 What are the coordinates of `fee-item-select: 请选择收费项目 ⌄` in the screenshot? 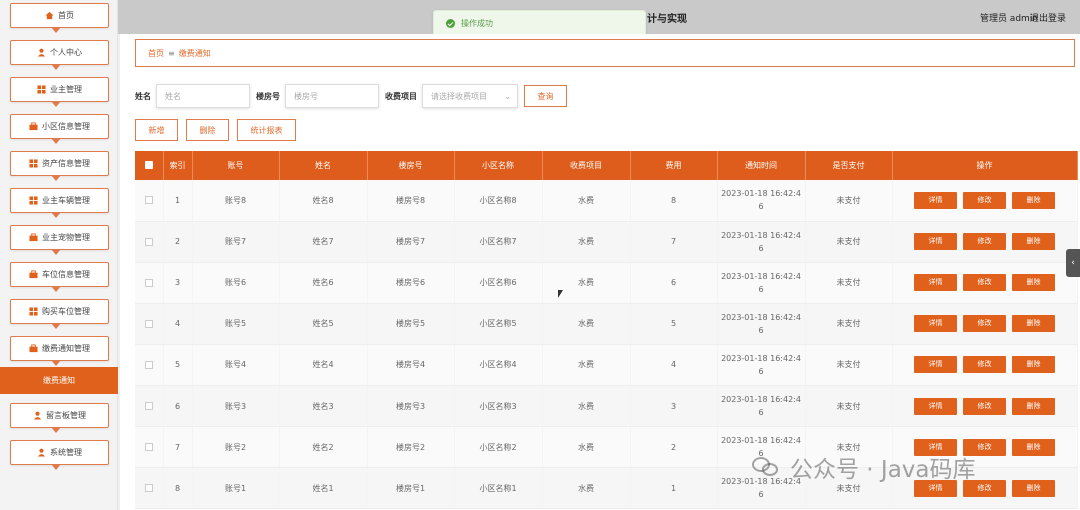 It's located at (470, 96).